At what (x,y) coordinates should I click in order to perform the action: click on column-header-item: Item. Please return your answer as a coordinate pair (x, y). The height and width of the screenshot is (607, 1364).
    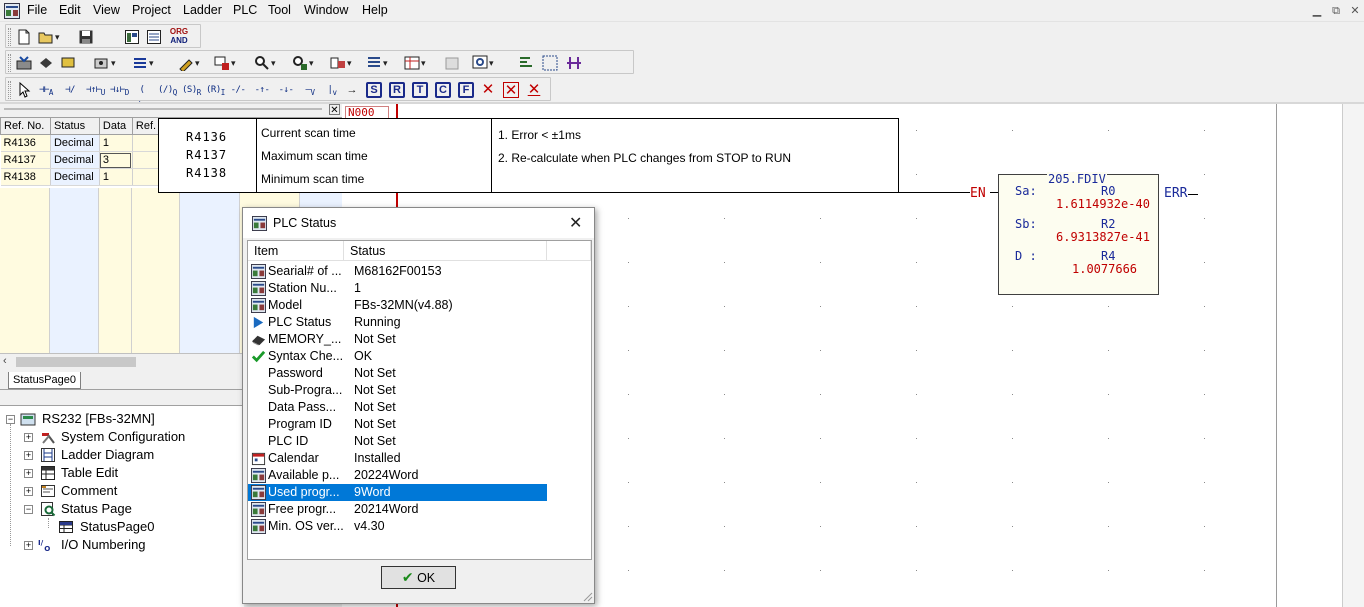
    Looking at the image, I should click on (296, 251).